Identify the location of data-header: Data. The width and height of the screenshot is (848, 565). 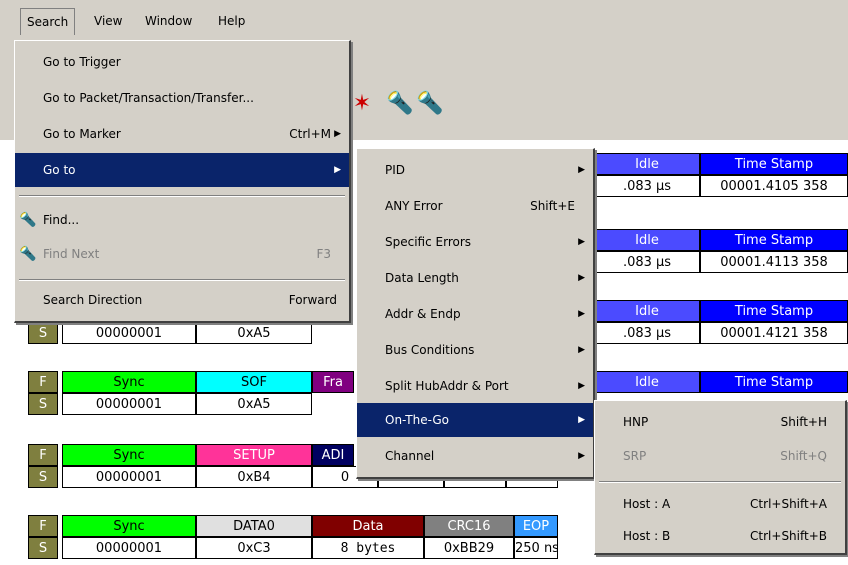
(368, 526).